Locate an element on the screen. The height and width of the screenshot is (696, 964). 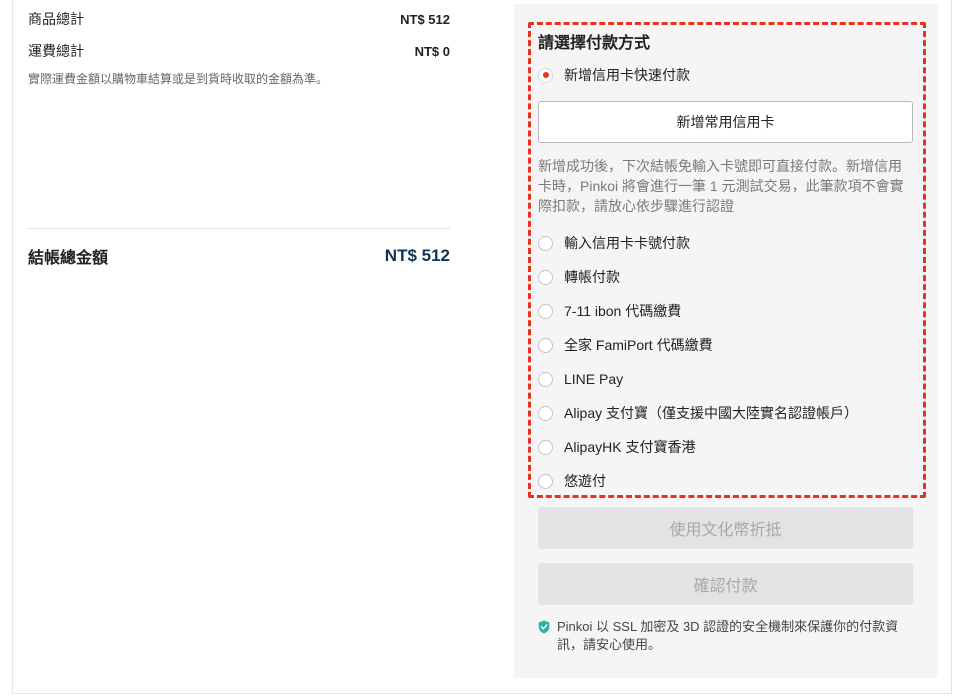
shipping-total-row: 運費總計 NT$ 0 is located at coordinates (239, 51).